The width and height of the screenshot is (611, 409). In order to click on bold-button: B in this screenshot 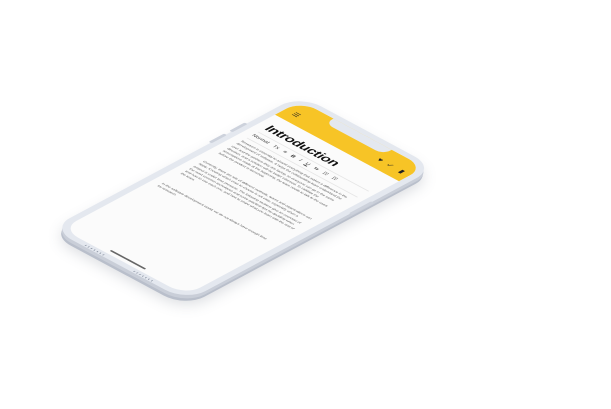, I will do `click(292, 156)`.